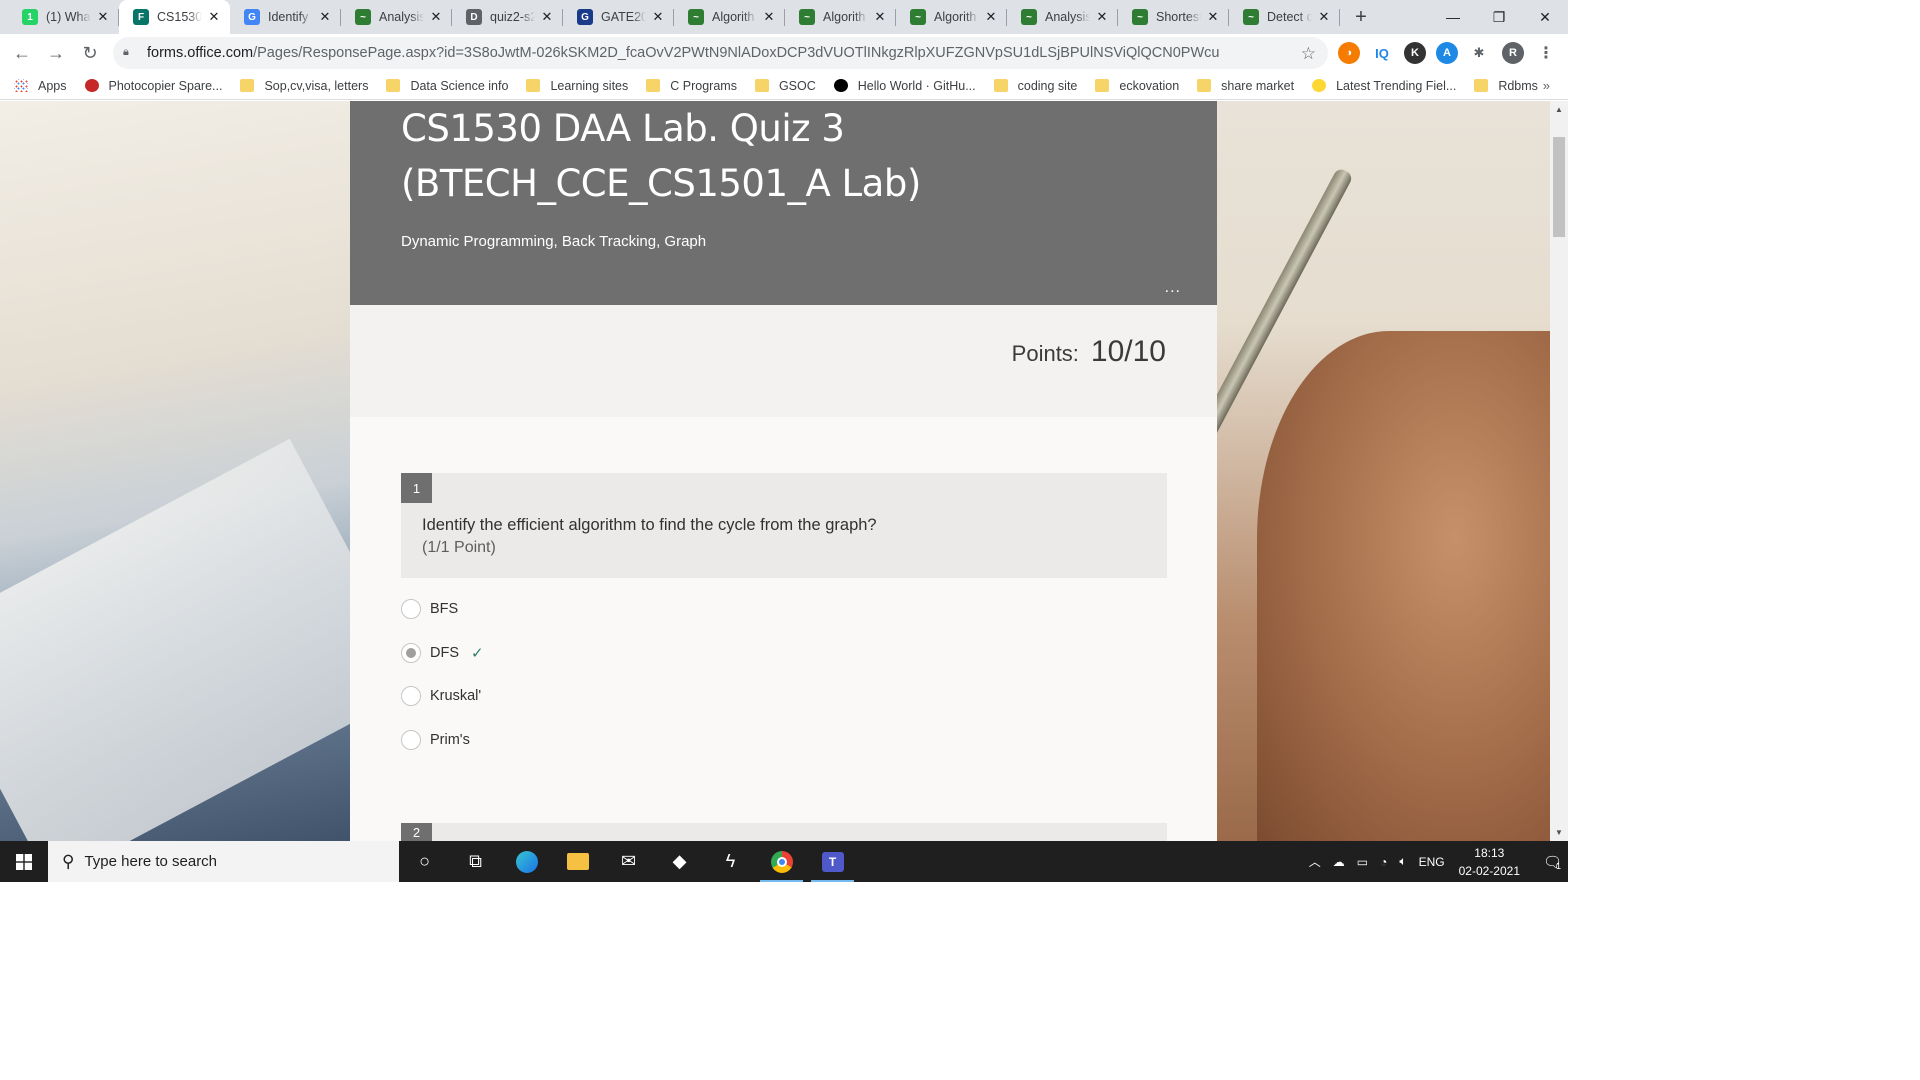 The height and width of the screenshot is (1080, 1920). Describe the element at coordinates (577, 86) in the screenshot. I see `bookmark-item: Learning sites` at that location.